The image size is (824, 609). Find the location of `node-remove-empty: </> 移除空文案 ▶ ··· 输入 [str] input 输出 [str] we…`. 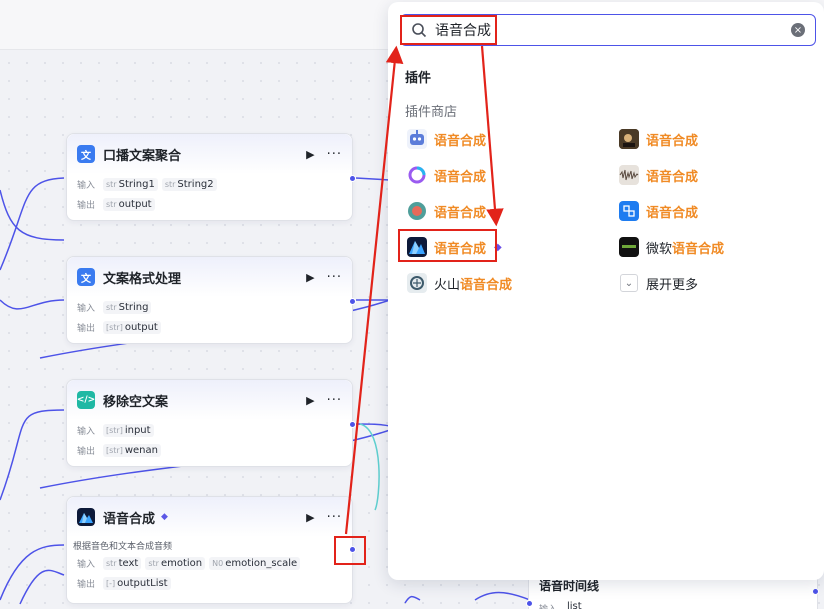

node-remove-empty: </> 移除空文案 ▶ ··· 输入 [str] input 输出 [str] we… is located at coordinates (211, 423).